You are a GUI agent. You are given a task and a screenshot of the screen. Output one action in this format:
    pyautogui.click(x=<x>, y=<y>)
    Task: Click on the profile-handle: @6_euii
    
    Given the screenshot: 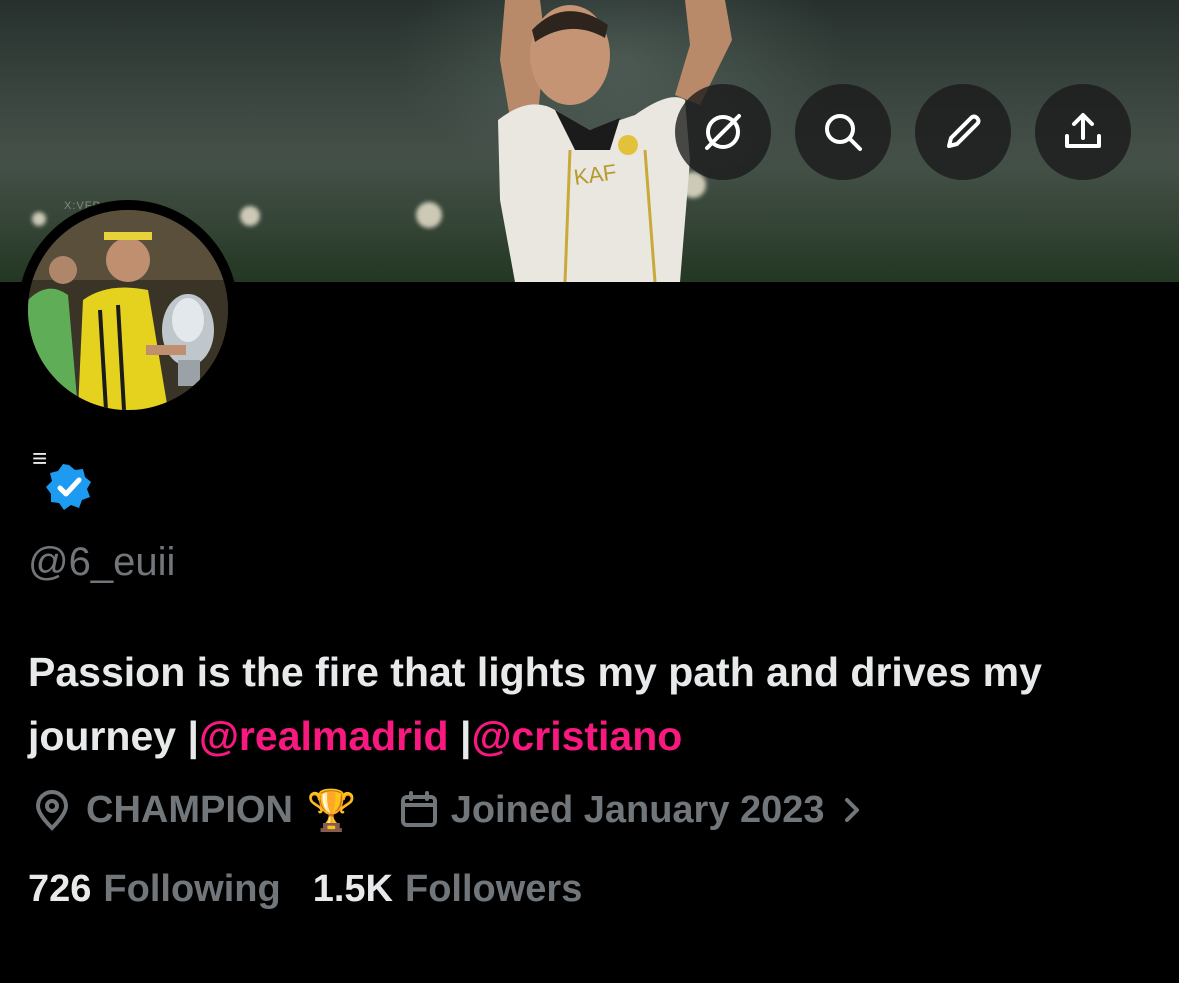 What is the action you would take?
    pyautogui.click(x=102, y=562)
    